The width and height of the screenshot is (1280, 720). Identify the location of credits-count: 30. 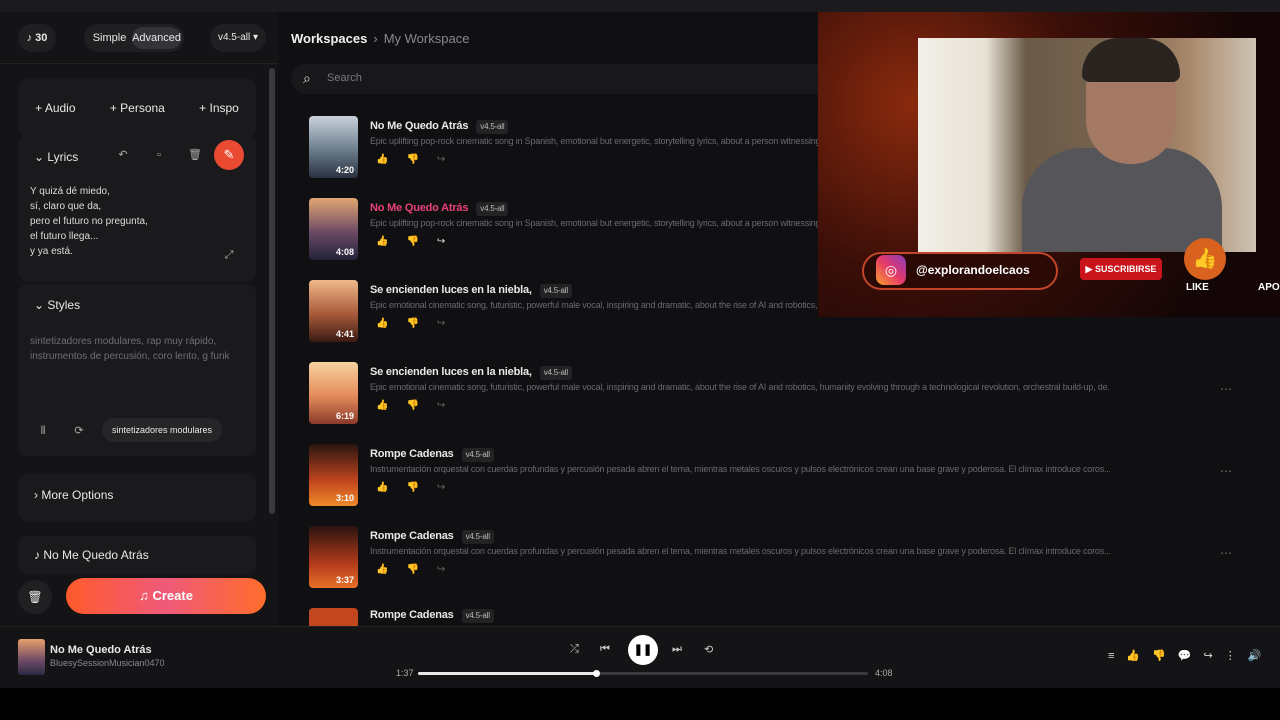
(41, 38).